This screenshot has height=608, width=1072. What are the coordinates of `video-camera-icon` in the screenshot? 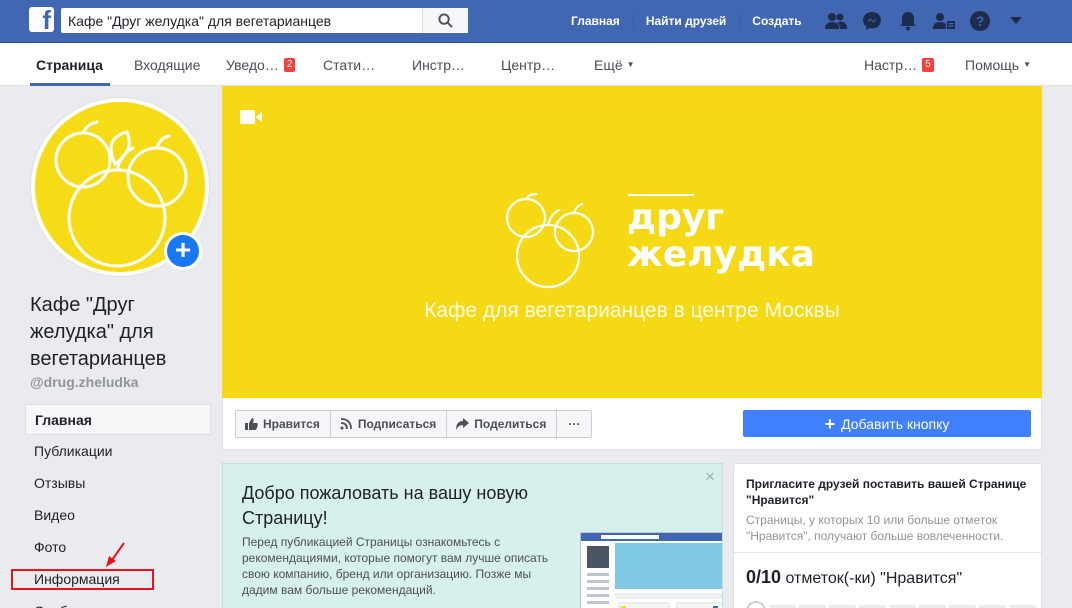 It's located at (251, 117).